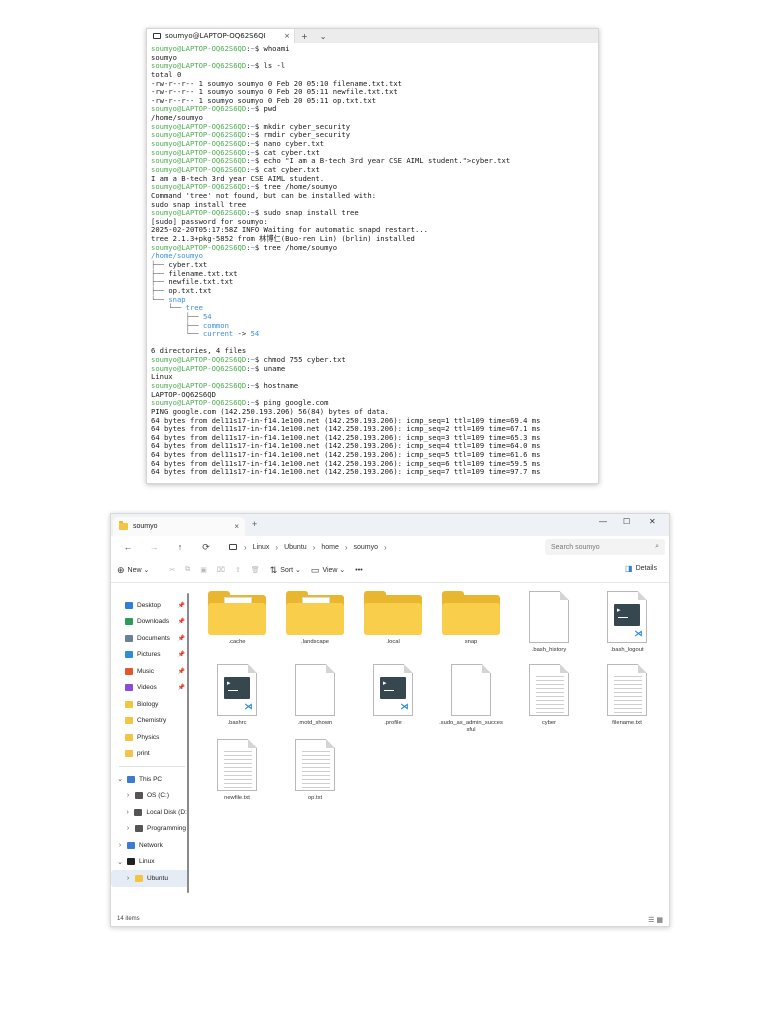 The height and width of the screenshot is (1024, 768). What do you see at coordinates (139, 878) in the screenshot?
I see `folder-icon` at bounding box center [139, 878].